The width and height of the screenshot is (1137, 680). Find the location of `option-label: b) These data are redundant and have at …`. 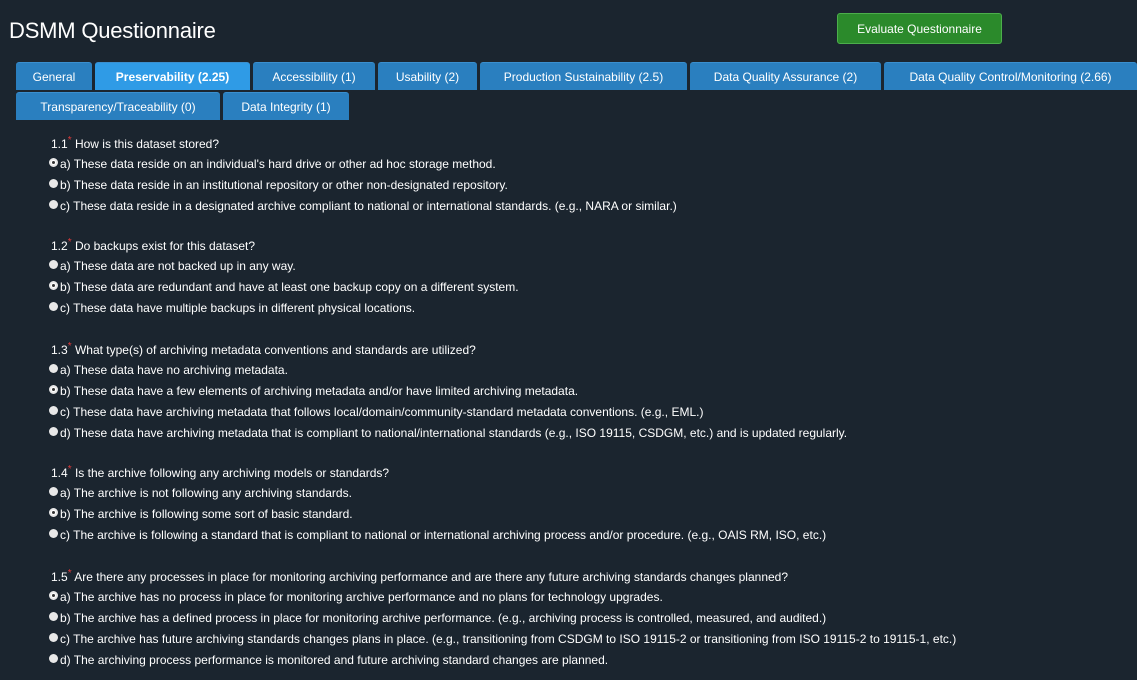

option-label: b) These data are redundant and have at … is located at coordinates (289, 287).